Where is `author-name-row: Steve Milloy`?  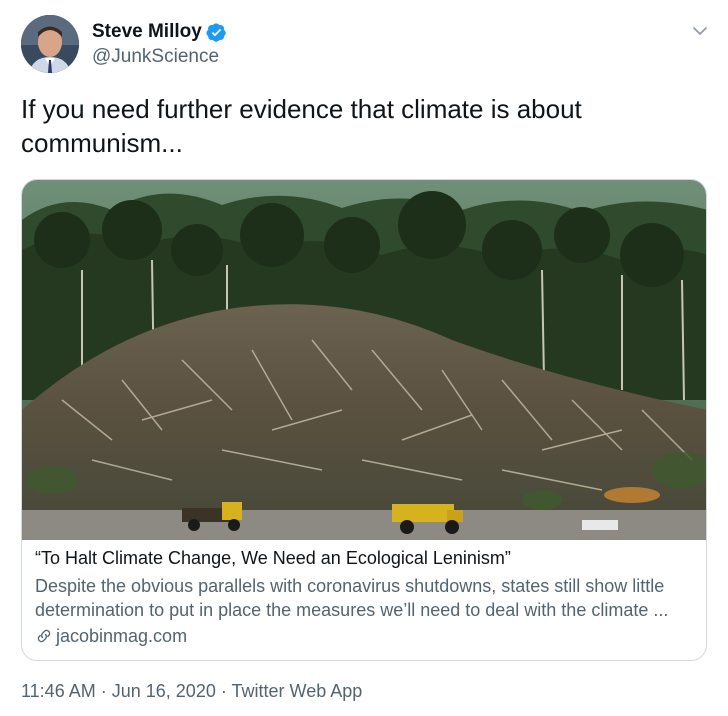 author-name-row: Steve Milloy is located at coordinates (159, 32).